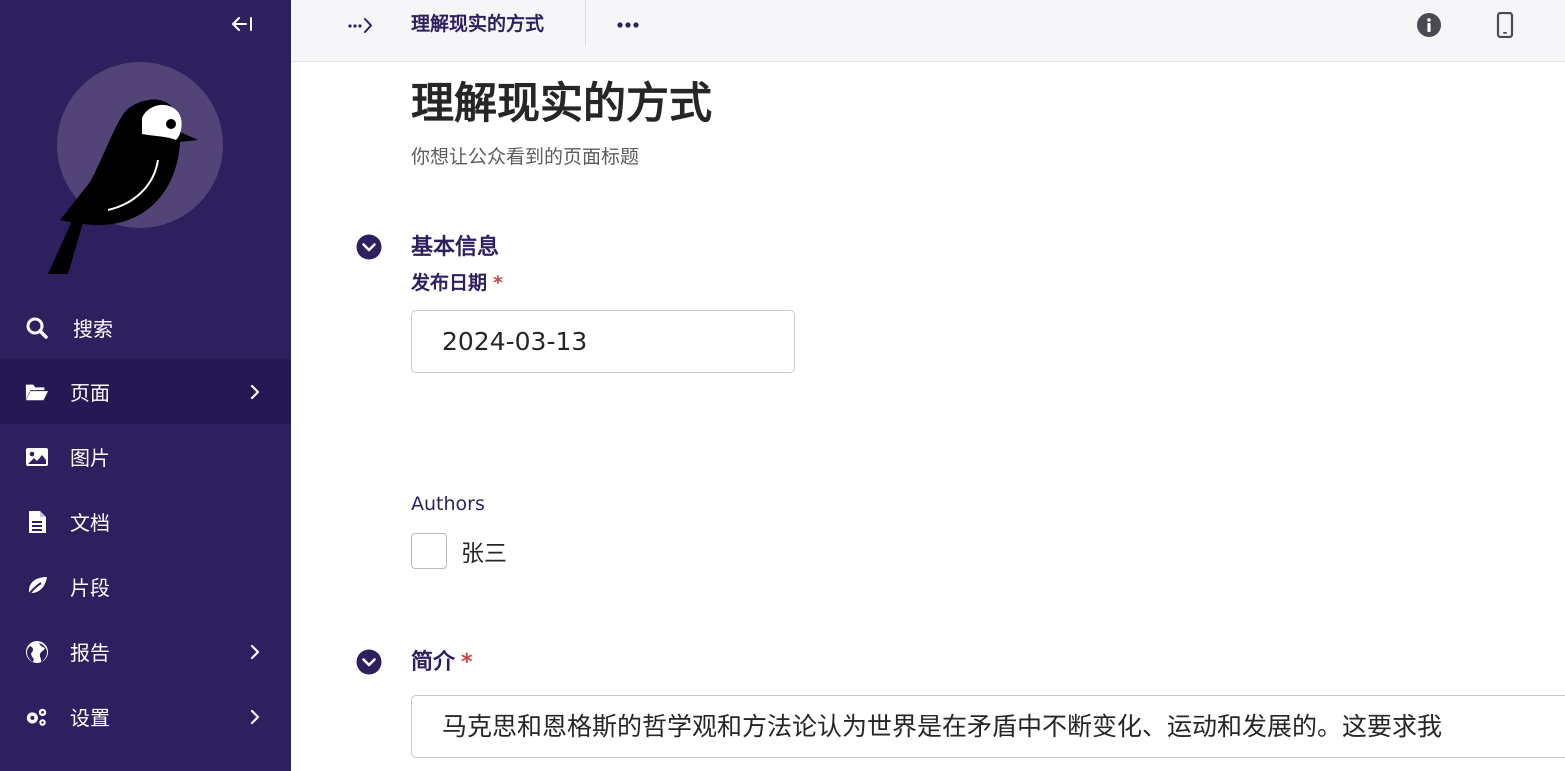 Image resolution: width=1565 pixels, height=771 pixels. I want to click on info-button, so click(1429, 25).